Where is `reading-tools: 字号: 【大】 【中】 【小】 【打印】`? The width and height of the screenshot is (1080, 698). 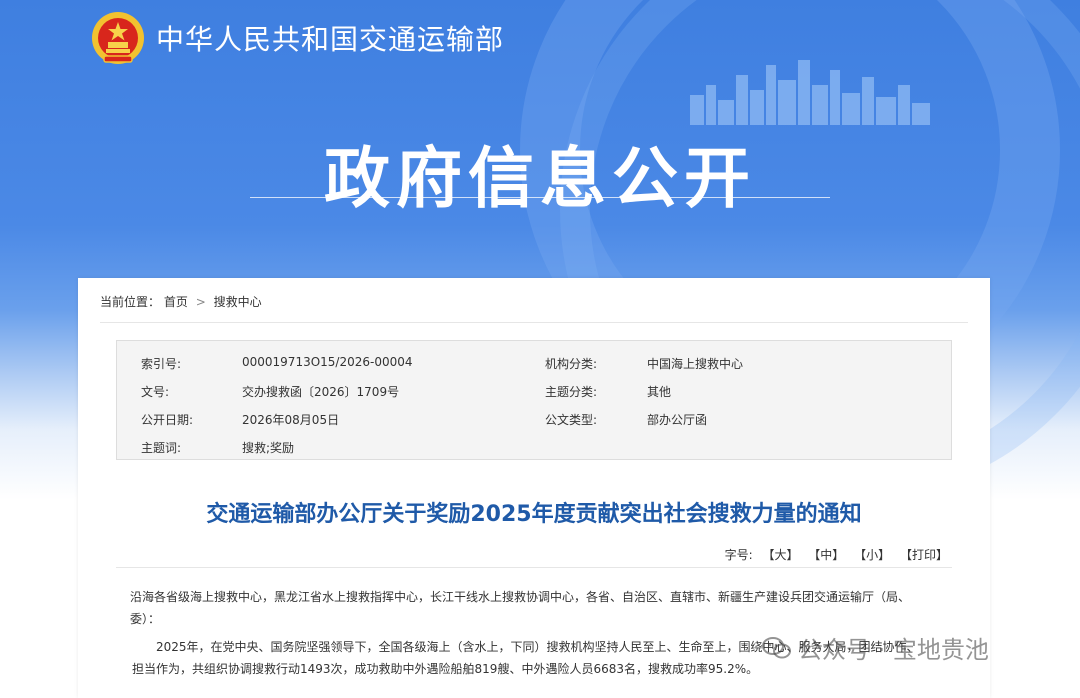
reading-tools: 字号: 【大】 【中】 【小】 【打印】 is located at coordinates (833, 554).